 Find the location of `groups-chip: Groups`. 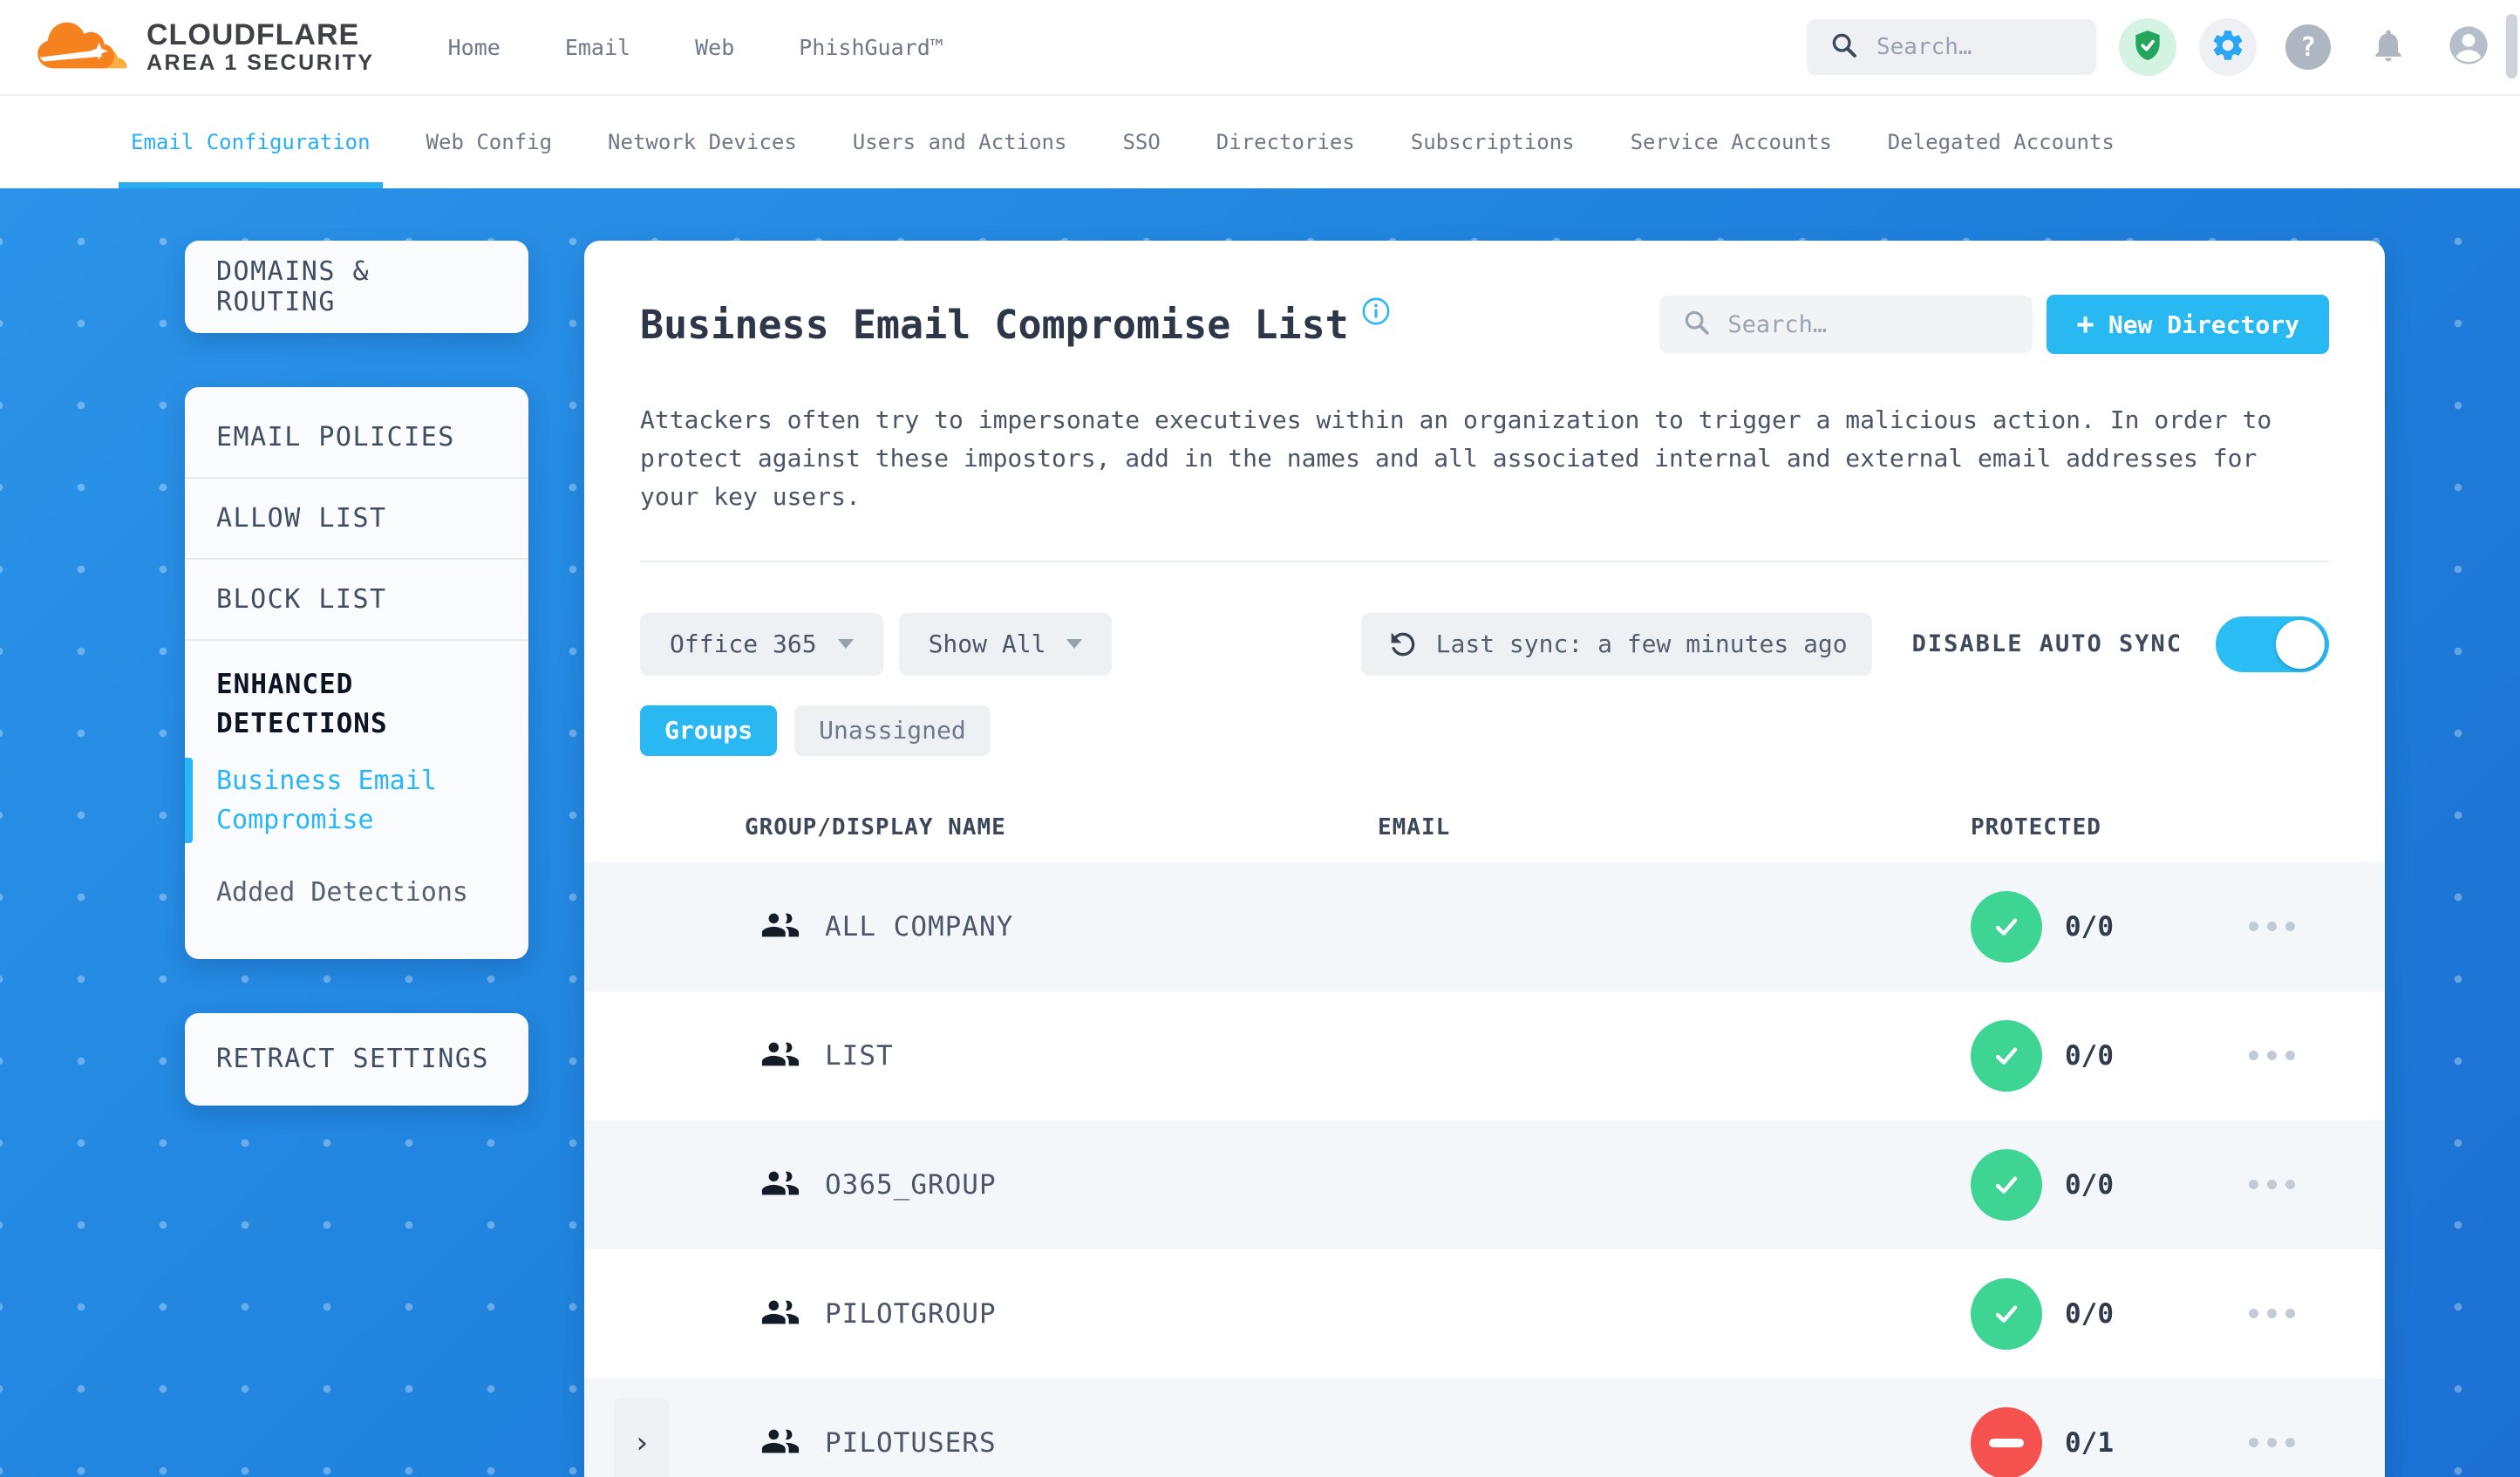

groups-chip: Groups is located at coordinates (709, 730).